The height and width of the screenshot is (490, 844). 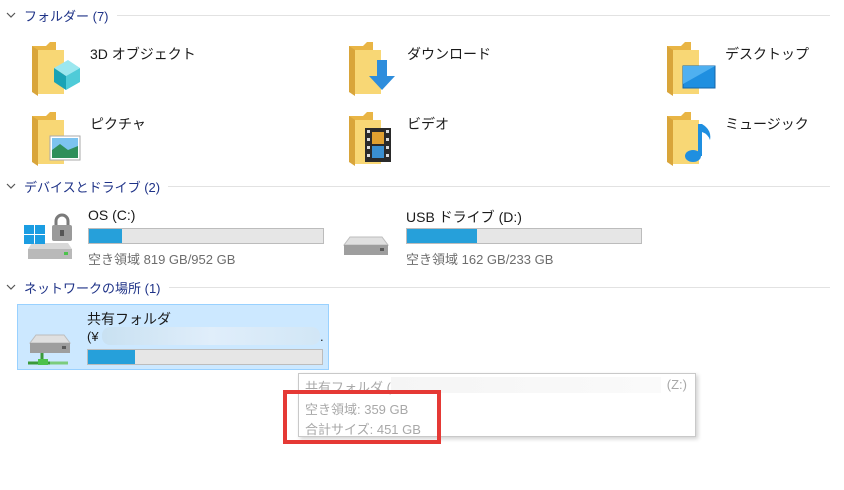 I want to click on drive-label: USB ドライブ (D:), so click(x=464, y=217).